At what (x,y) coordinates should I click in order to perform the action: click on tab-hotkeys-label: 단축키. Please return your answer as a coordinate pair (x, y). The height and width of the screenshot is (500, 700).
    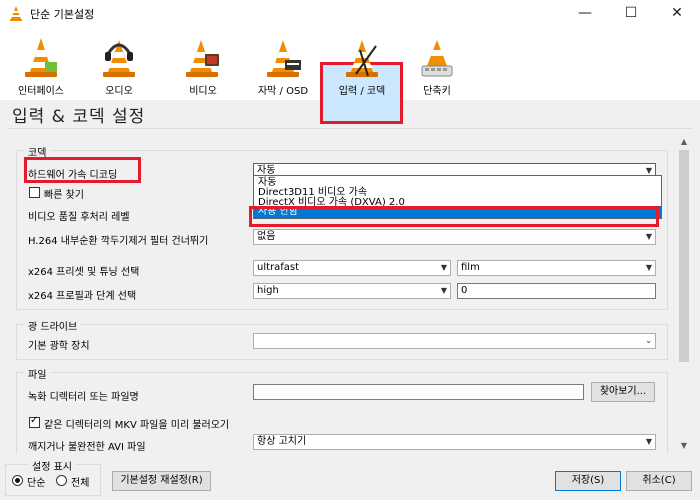
    Looking at the image, I should click on (437, 91).